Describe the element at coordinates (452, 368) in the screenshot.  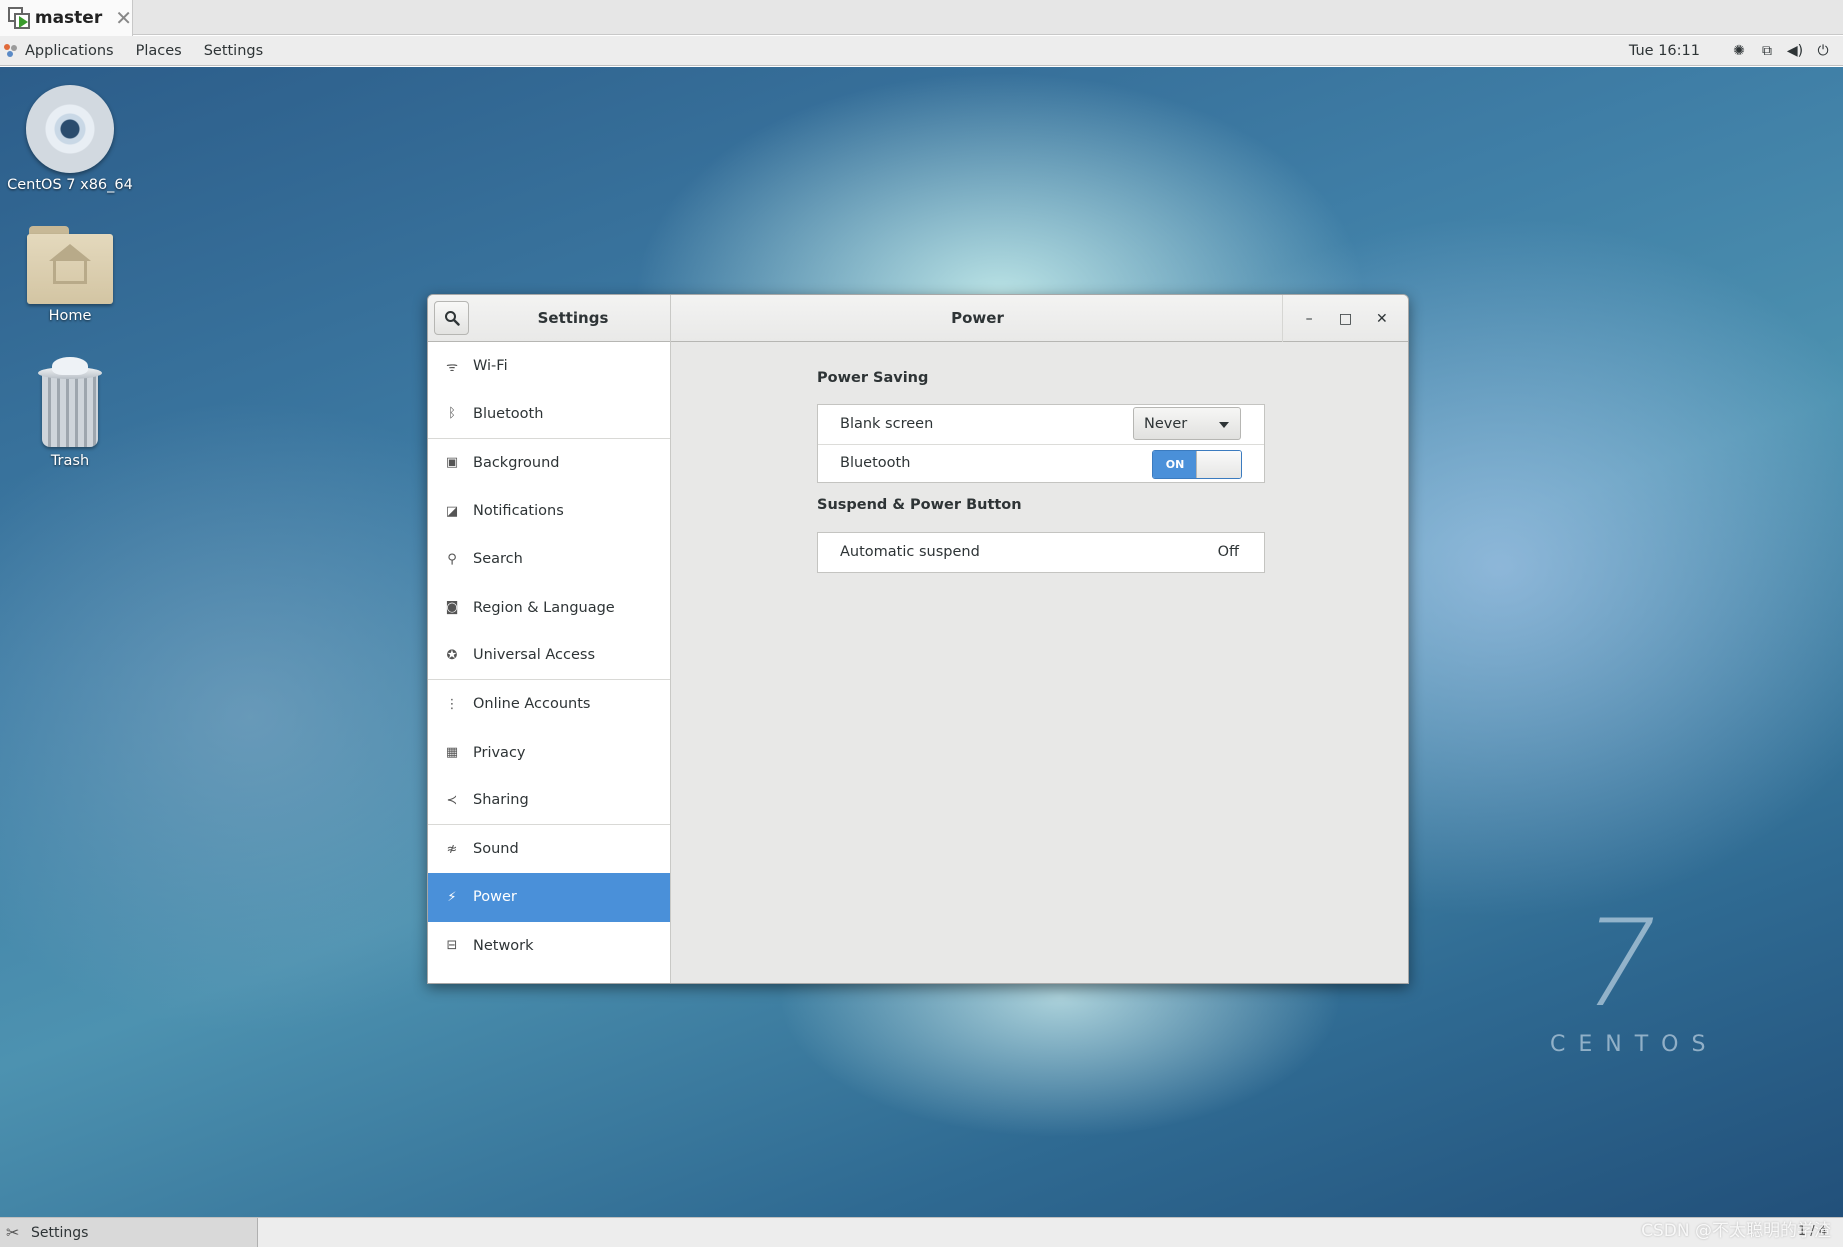
I see `wifi-icon: ᯤ` at that location.